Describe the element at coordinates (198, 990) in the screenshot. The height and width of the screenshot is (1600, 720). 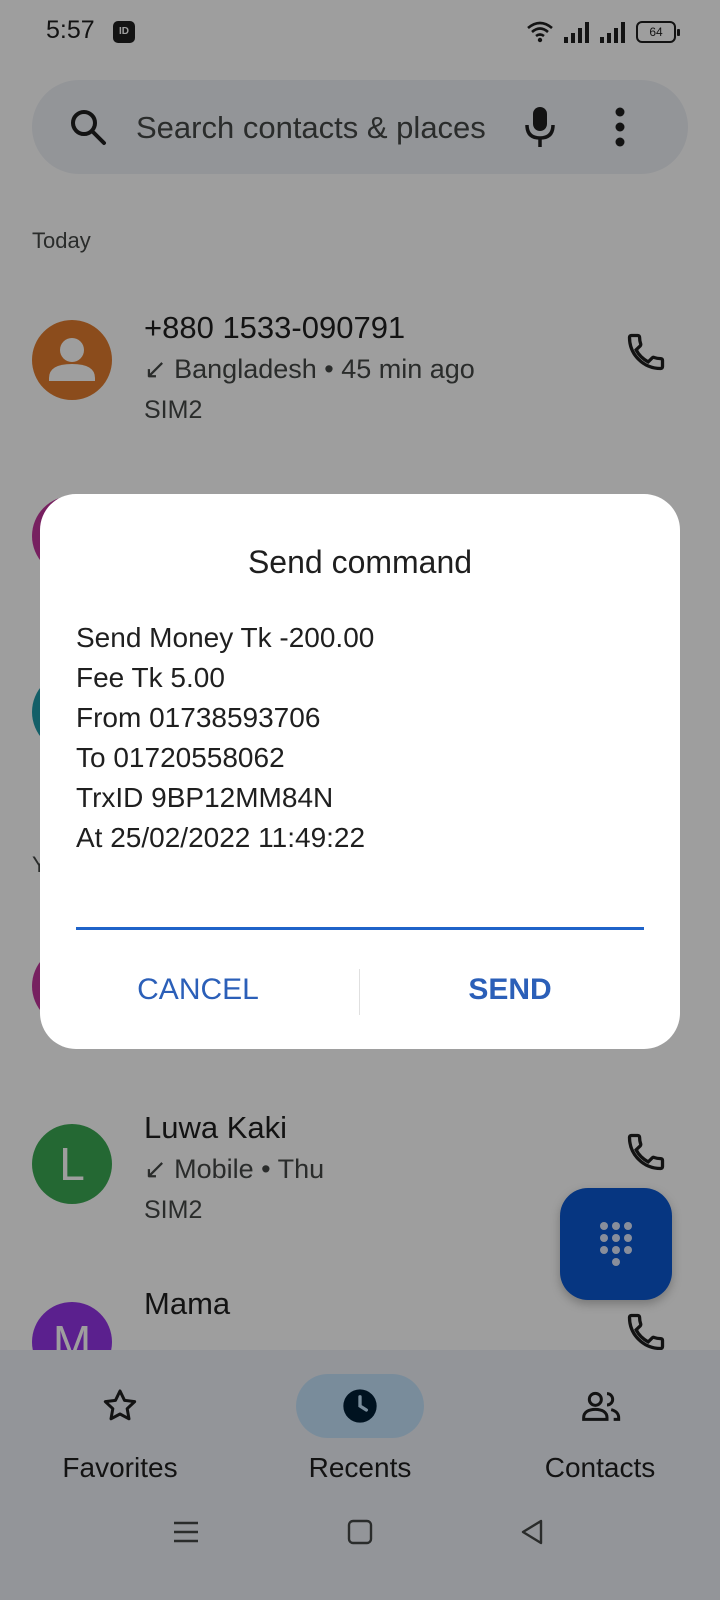
I see `cancel-button: CANCEL` at that location.